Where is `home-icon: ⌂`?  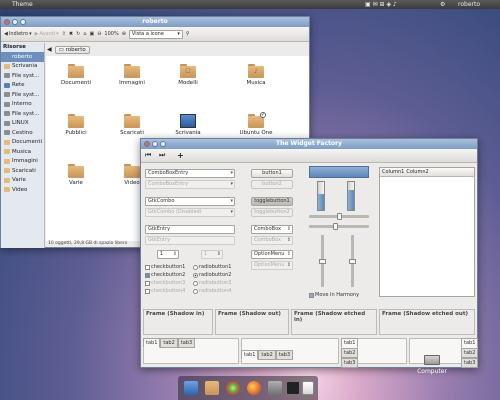
home-icon: ⌂ is located at coordinates (84, 34).